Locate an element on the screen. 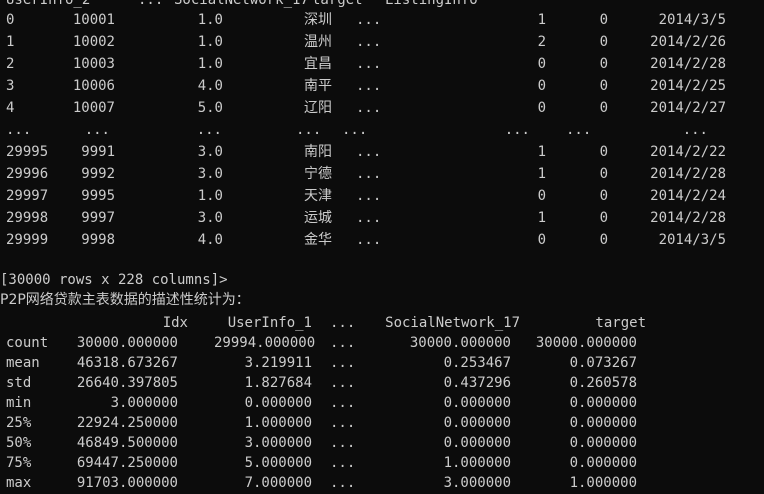 Image resolution: width=764 pixels, height=494 pixels. cell-idx: 10002 is located at coordinates (93, 42).